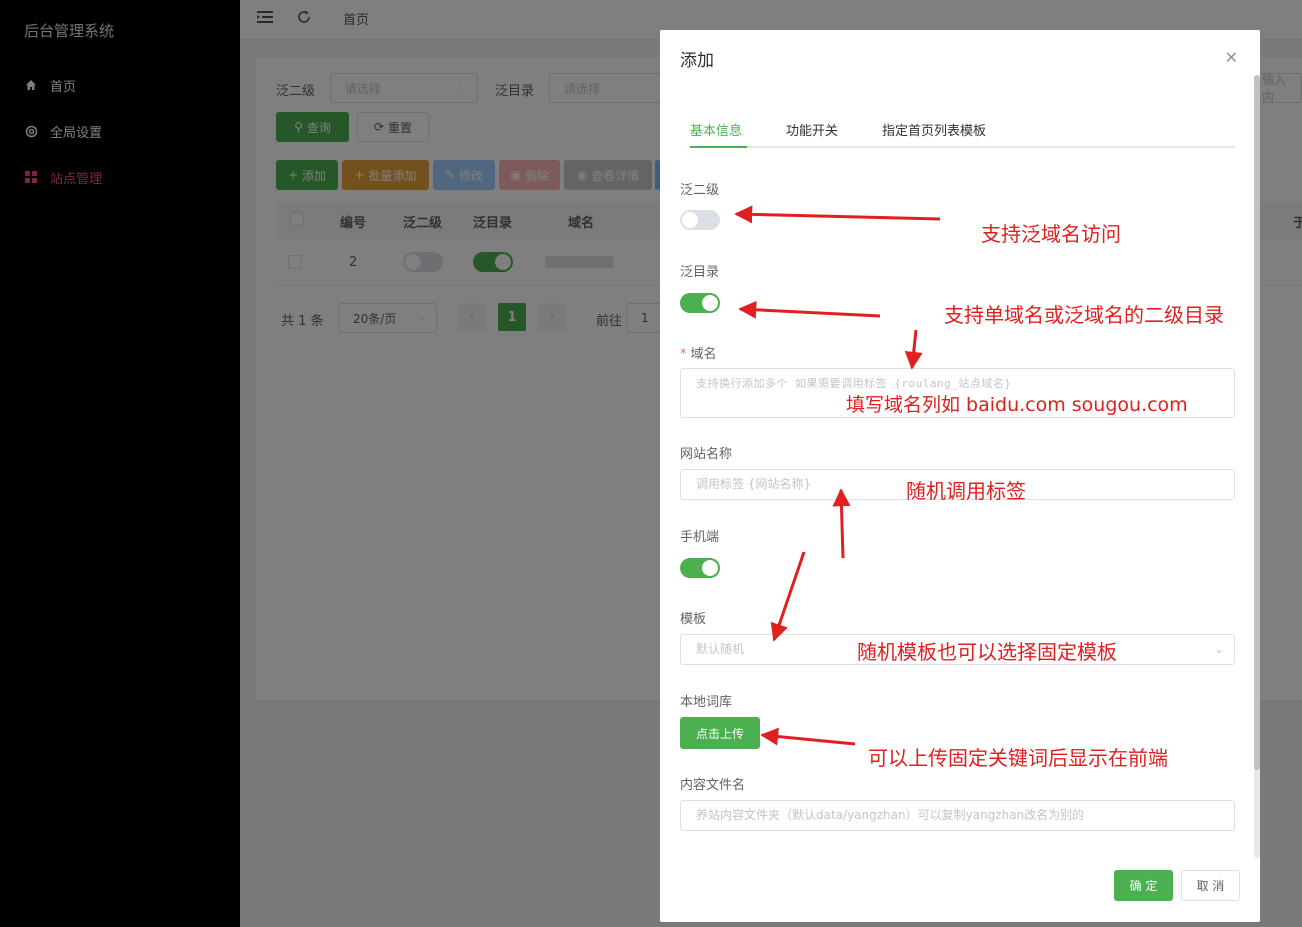 This screenshot has height=927, width=1302. What do you see at coordinates (934, 129) in the screenshot?
I see `tab-homepage-list-template: 指定首页列表模板` at bounding box center [934, 129].